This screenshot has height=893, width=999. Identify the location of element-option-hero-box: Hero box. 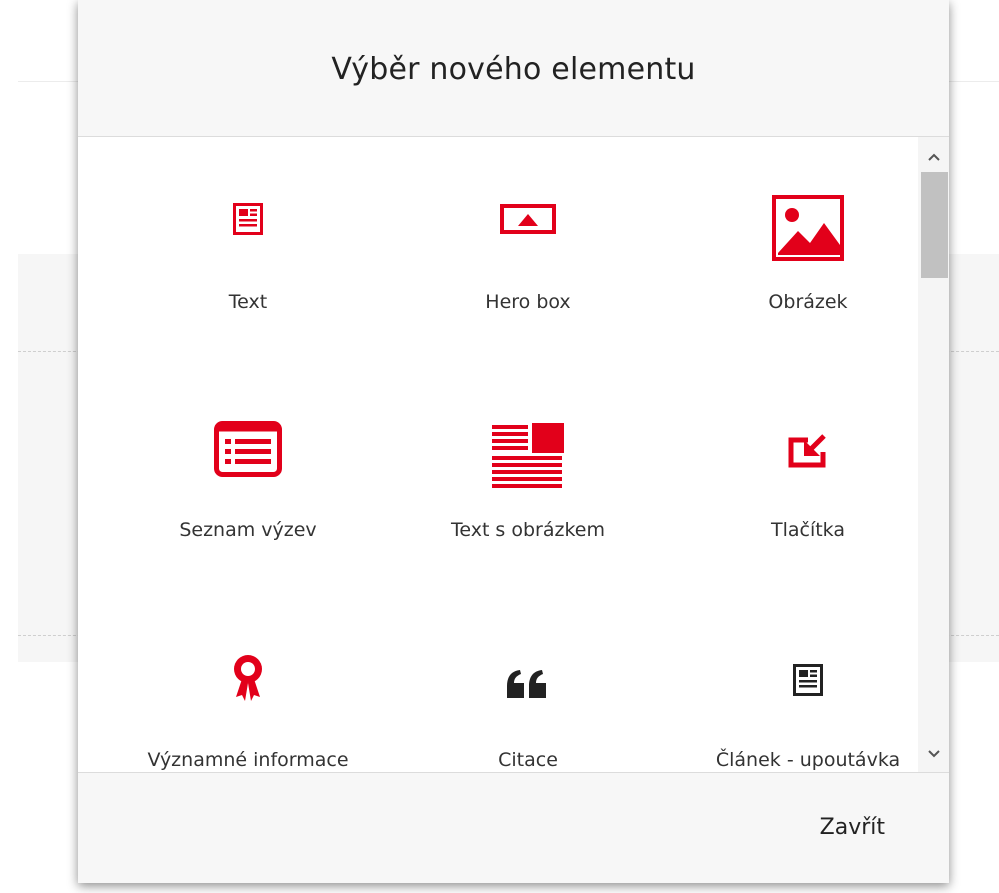
(528, 237).